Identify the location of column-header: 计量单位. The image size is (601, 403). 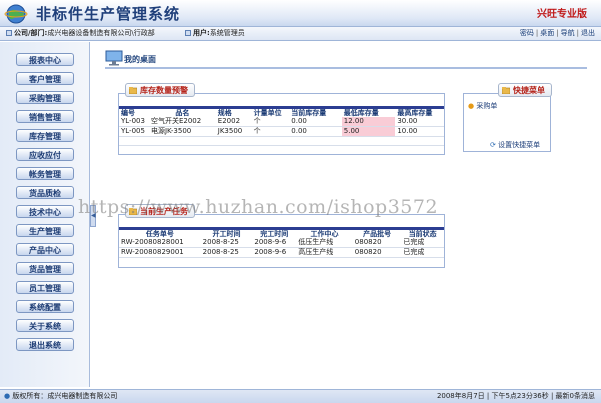
(270, 113).